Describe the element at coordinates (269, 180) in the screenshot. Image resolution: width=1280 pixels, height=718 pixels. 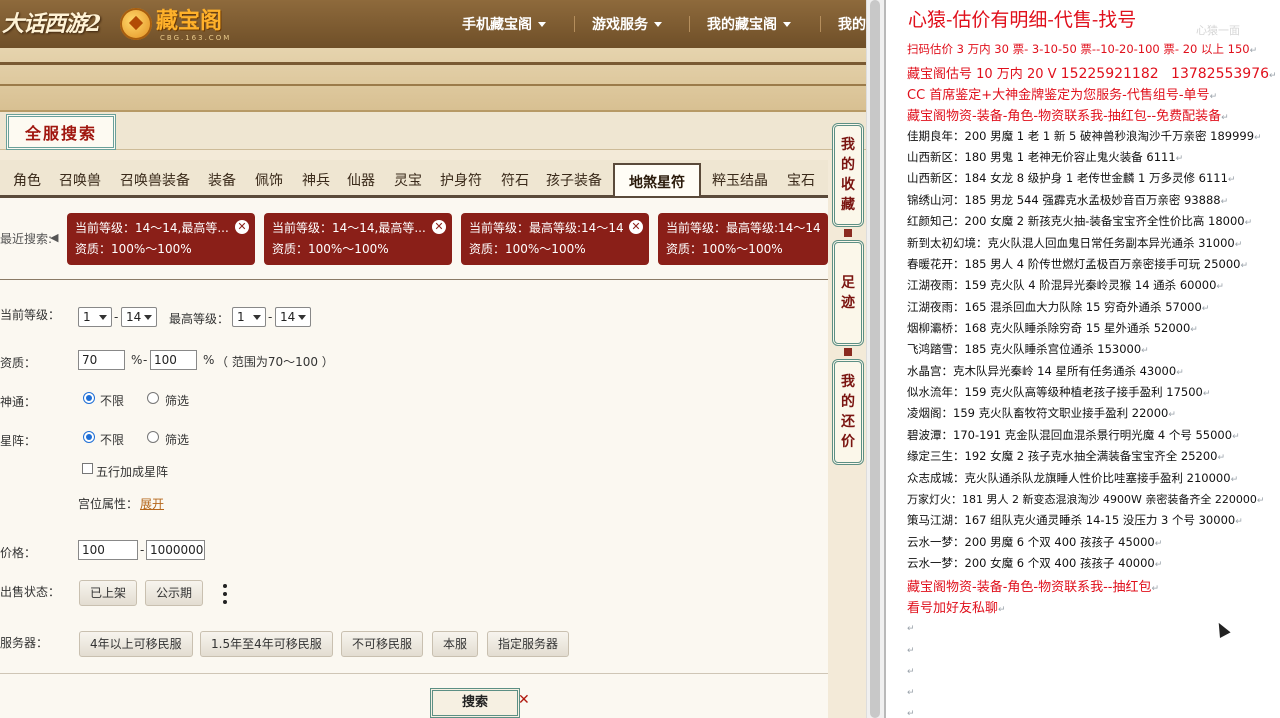
I see `tab-accessory: 佩饰` at that location.